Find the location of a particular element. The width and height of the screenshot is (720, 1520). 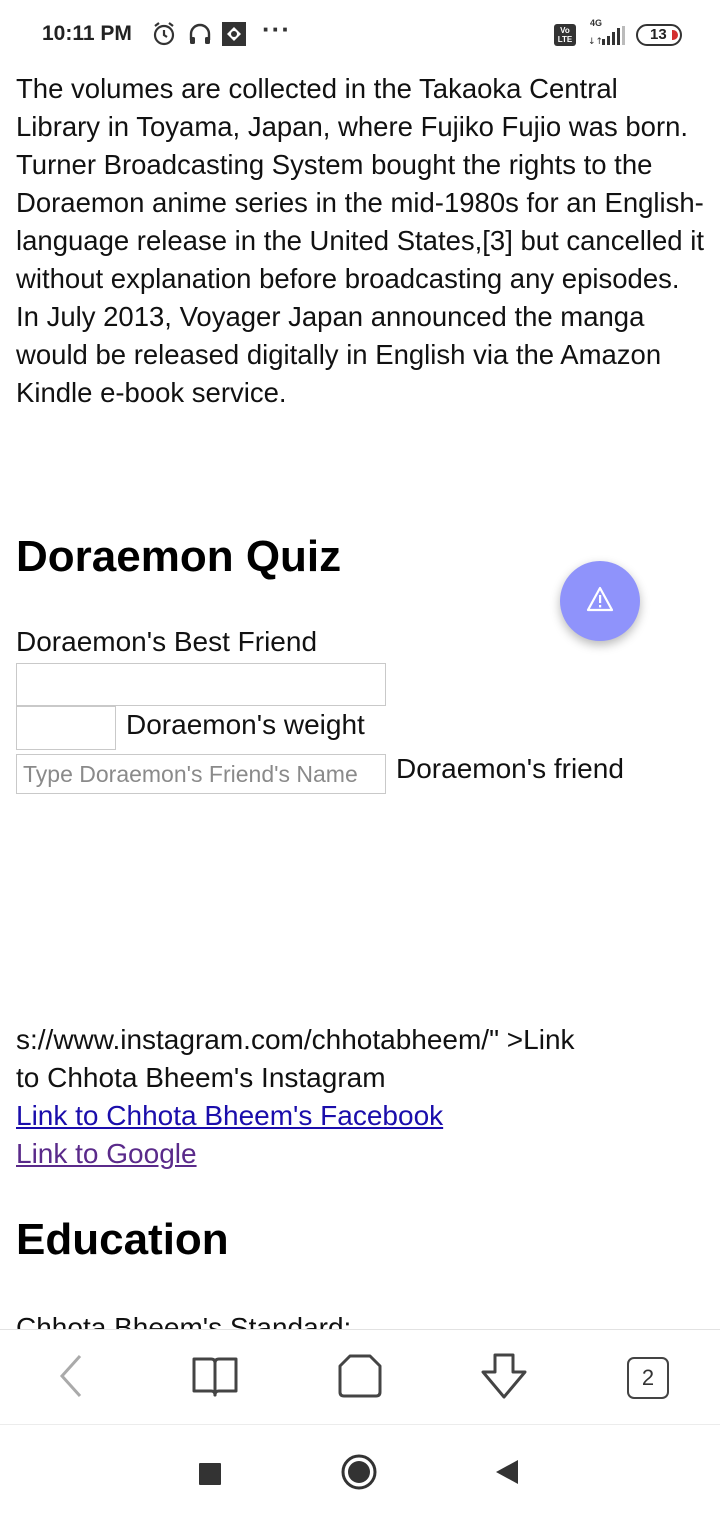

back-icon is located at coordinates (71, 1378).